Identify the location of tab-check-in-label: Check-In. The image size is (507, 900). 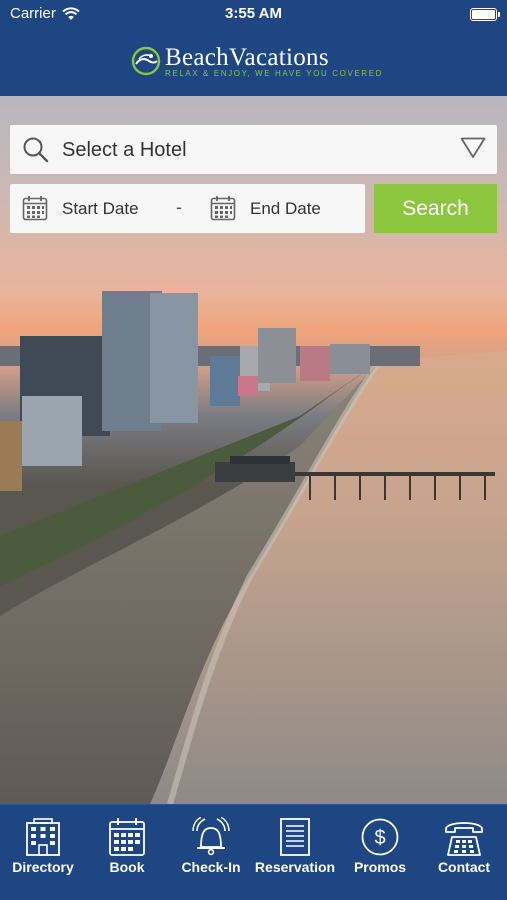
(211, 867).